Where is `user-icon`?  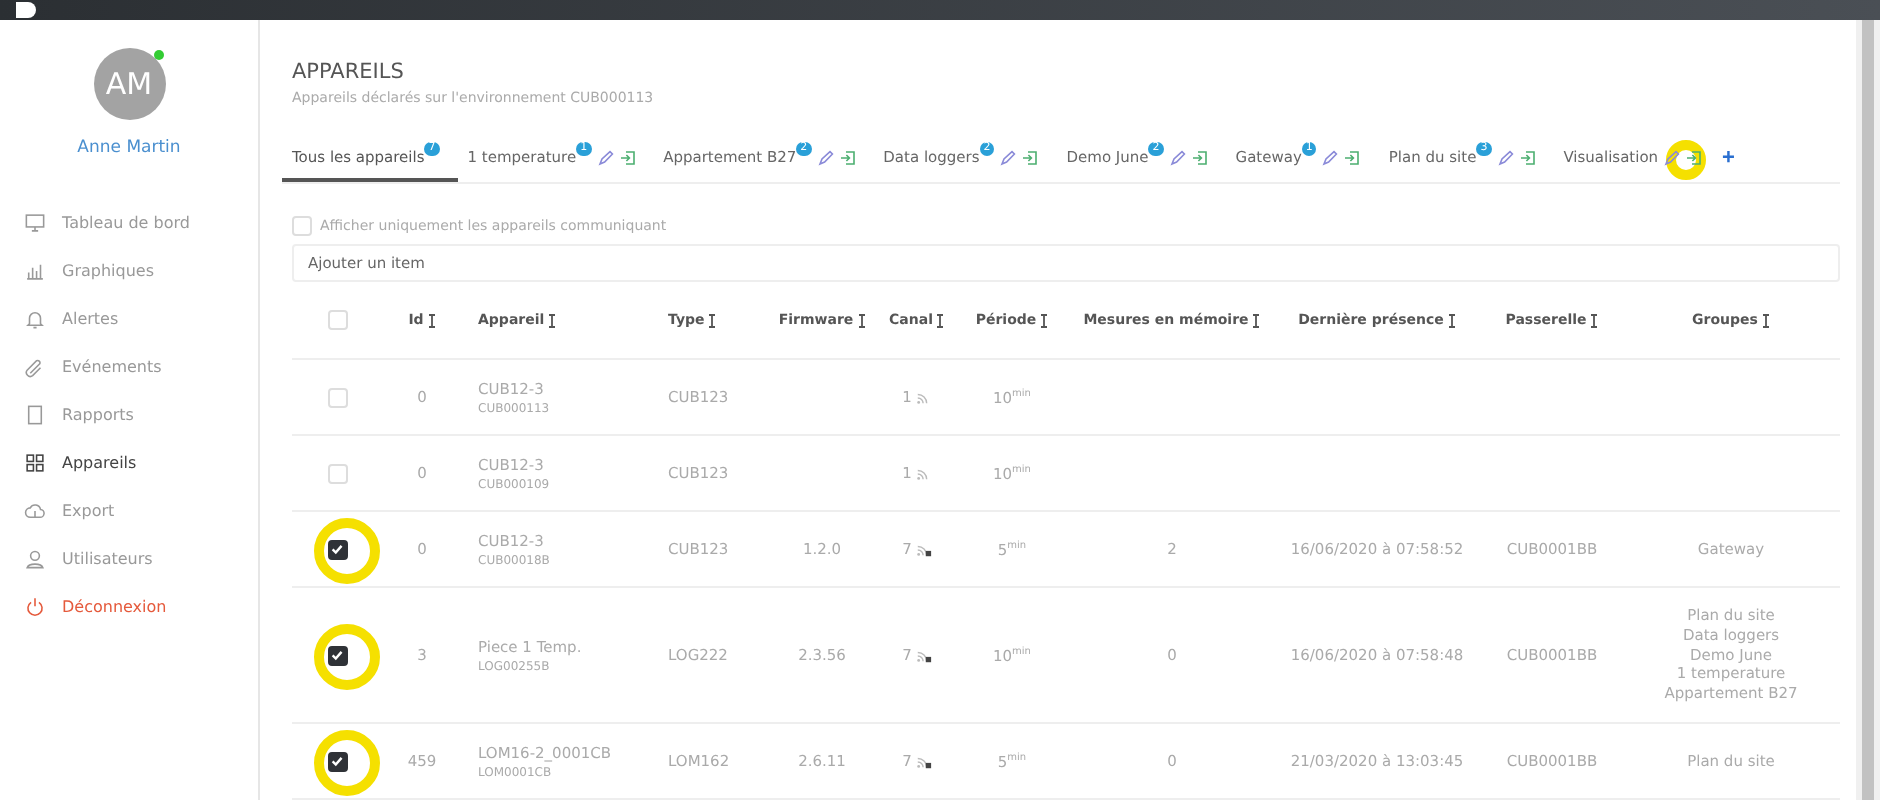 user-icon is located at coordinates (35, 558).